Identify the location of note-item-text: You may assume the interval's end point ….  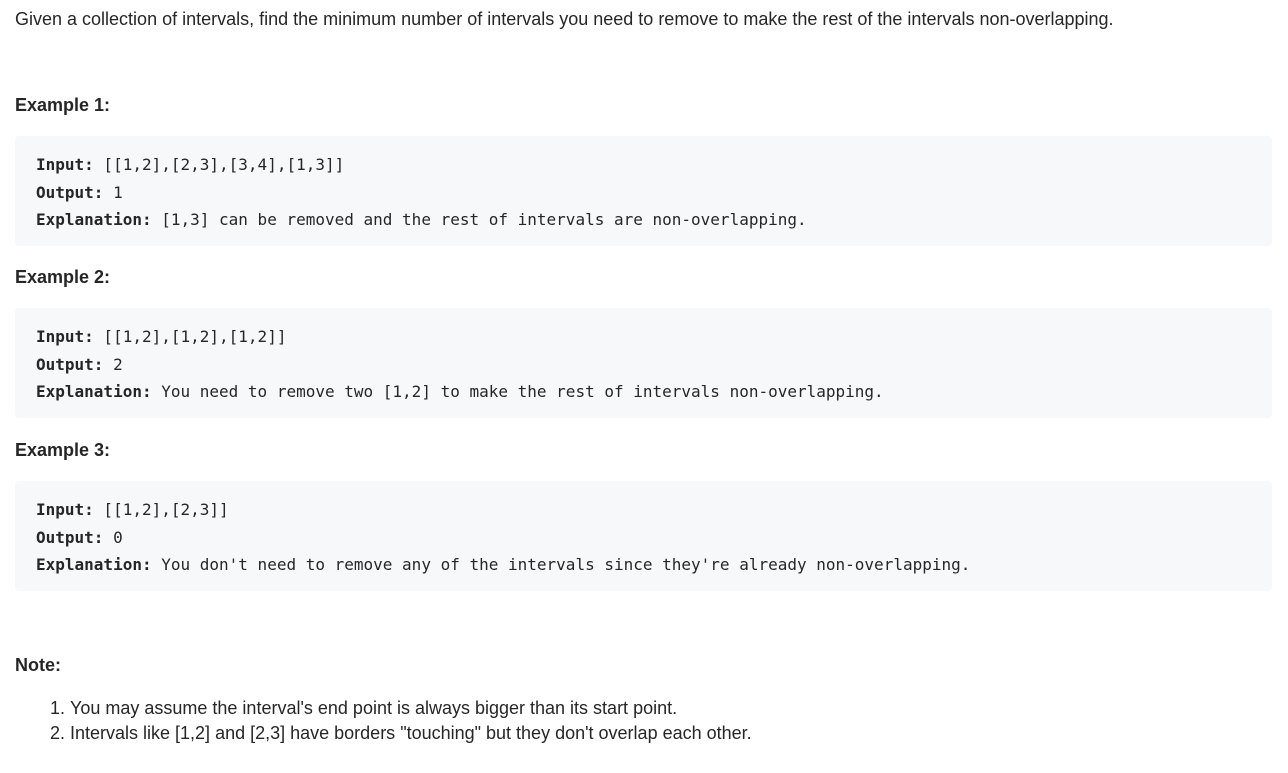
(374, 708).